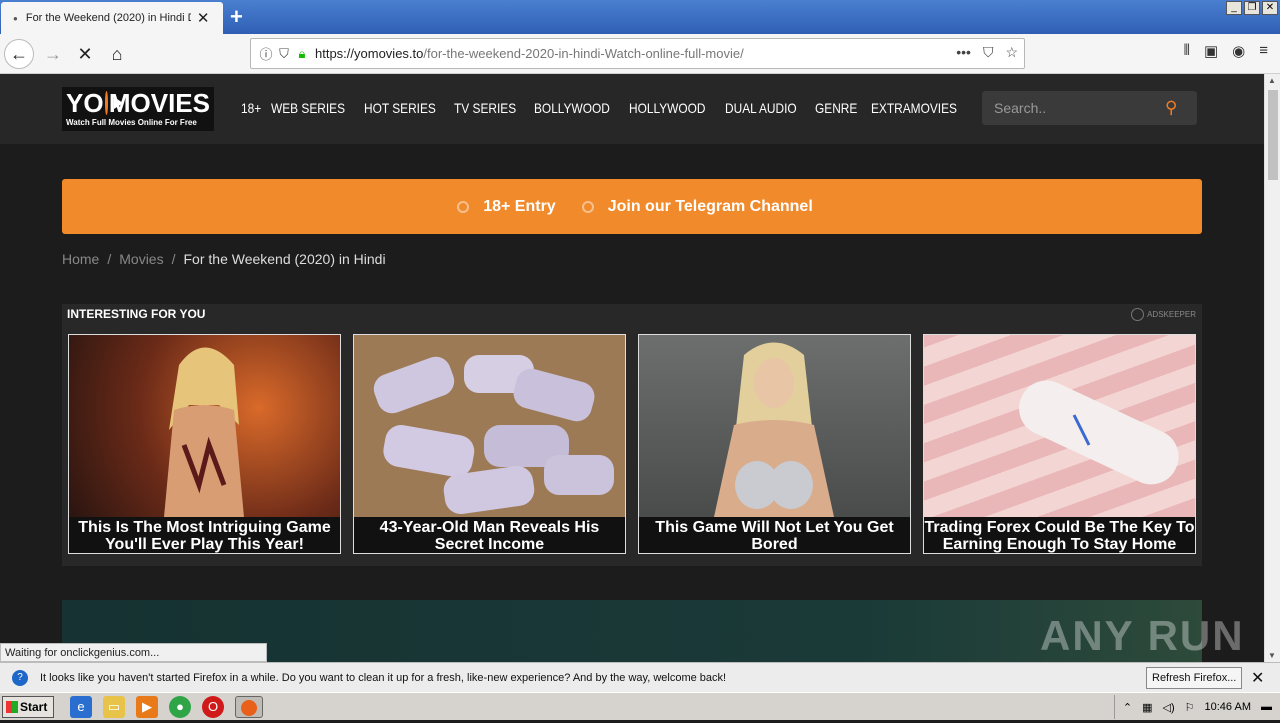  I want to click on menu-item-18plus: 18+, so click(251, 108).